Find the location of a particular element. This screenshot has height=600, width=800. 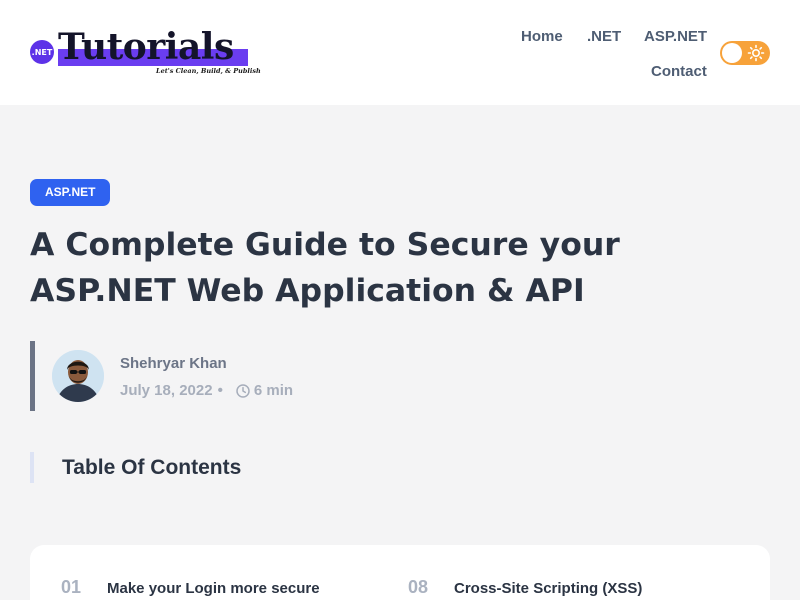

nav-link-aspnet: ASP.NET is located at coordinates (675, 36).